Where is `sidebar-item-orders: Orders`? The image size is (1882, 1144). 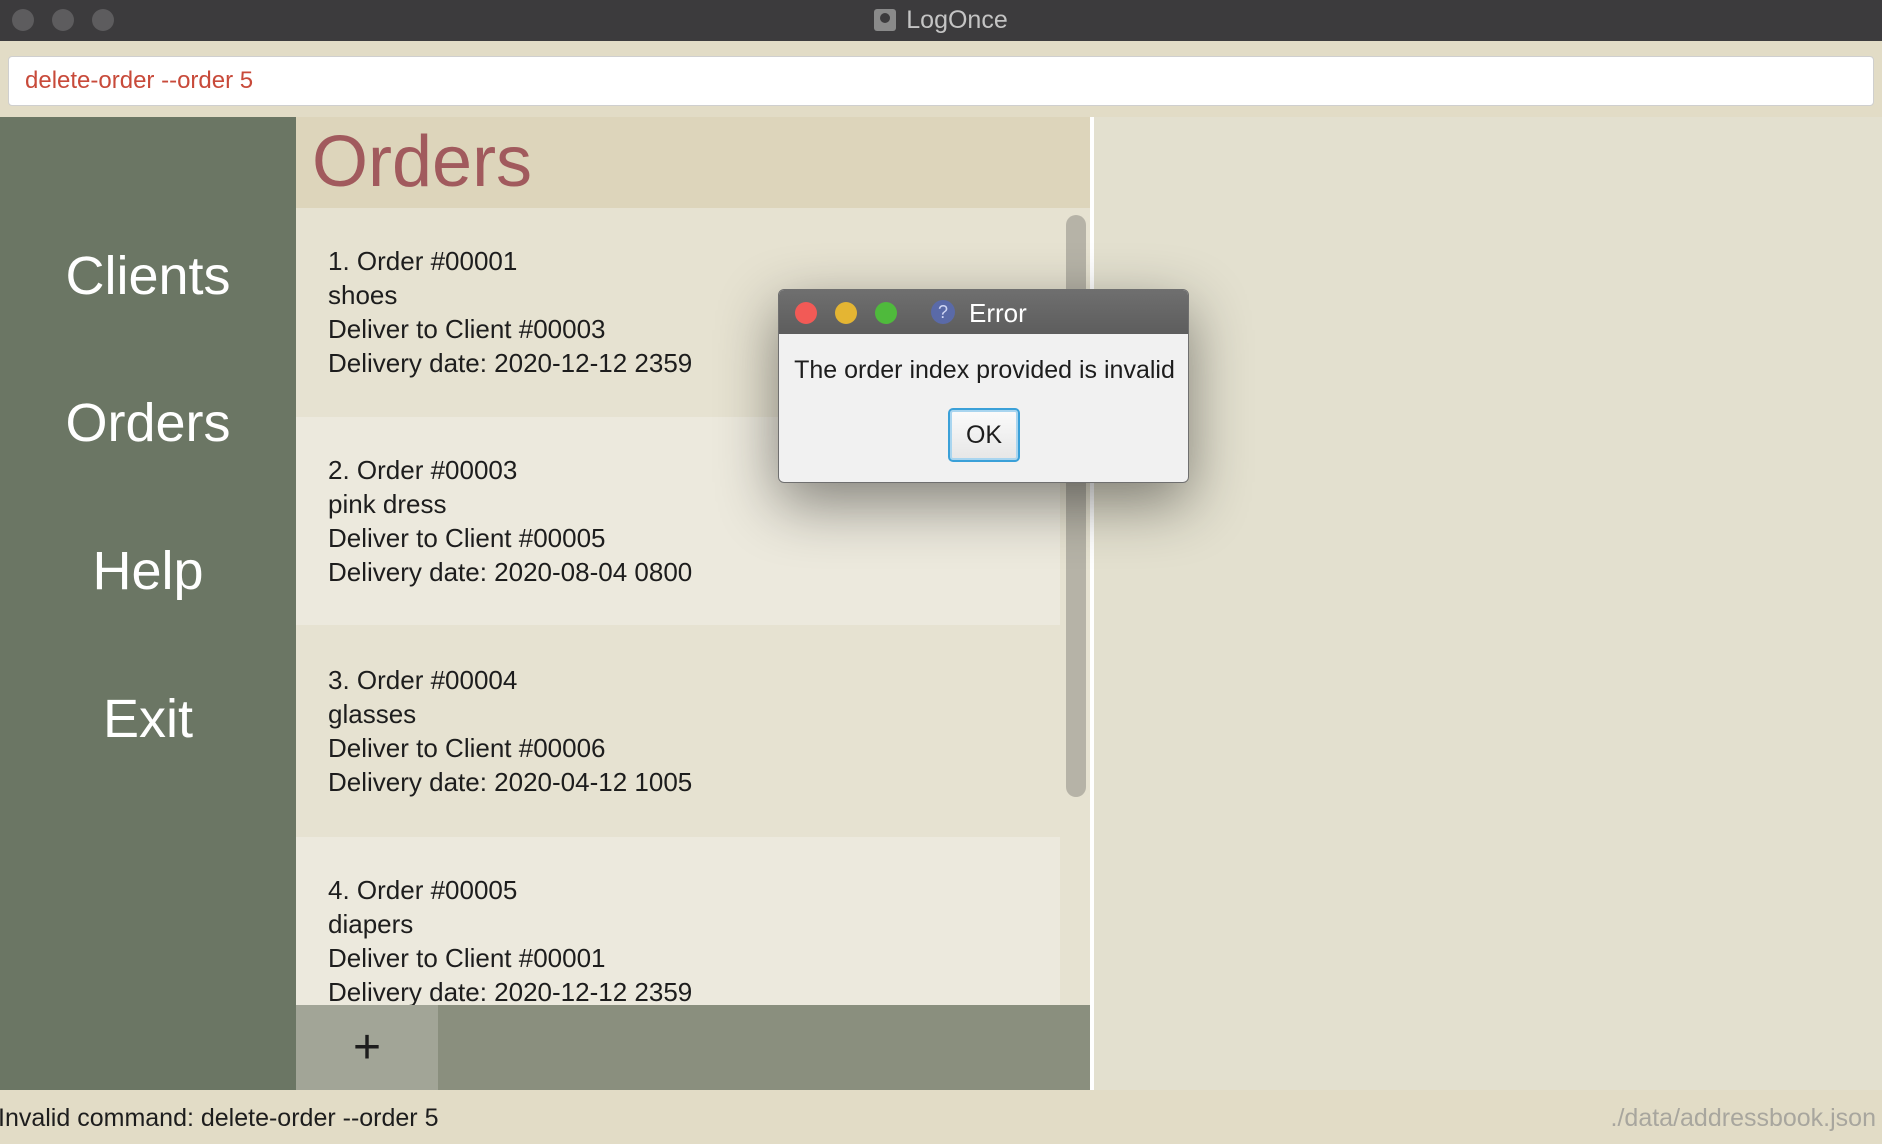
sidebar-item-orders: Orders is located at coordinates (148, 423).